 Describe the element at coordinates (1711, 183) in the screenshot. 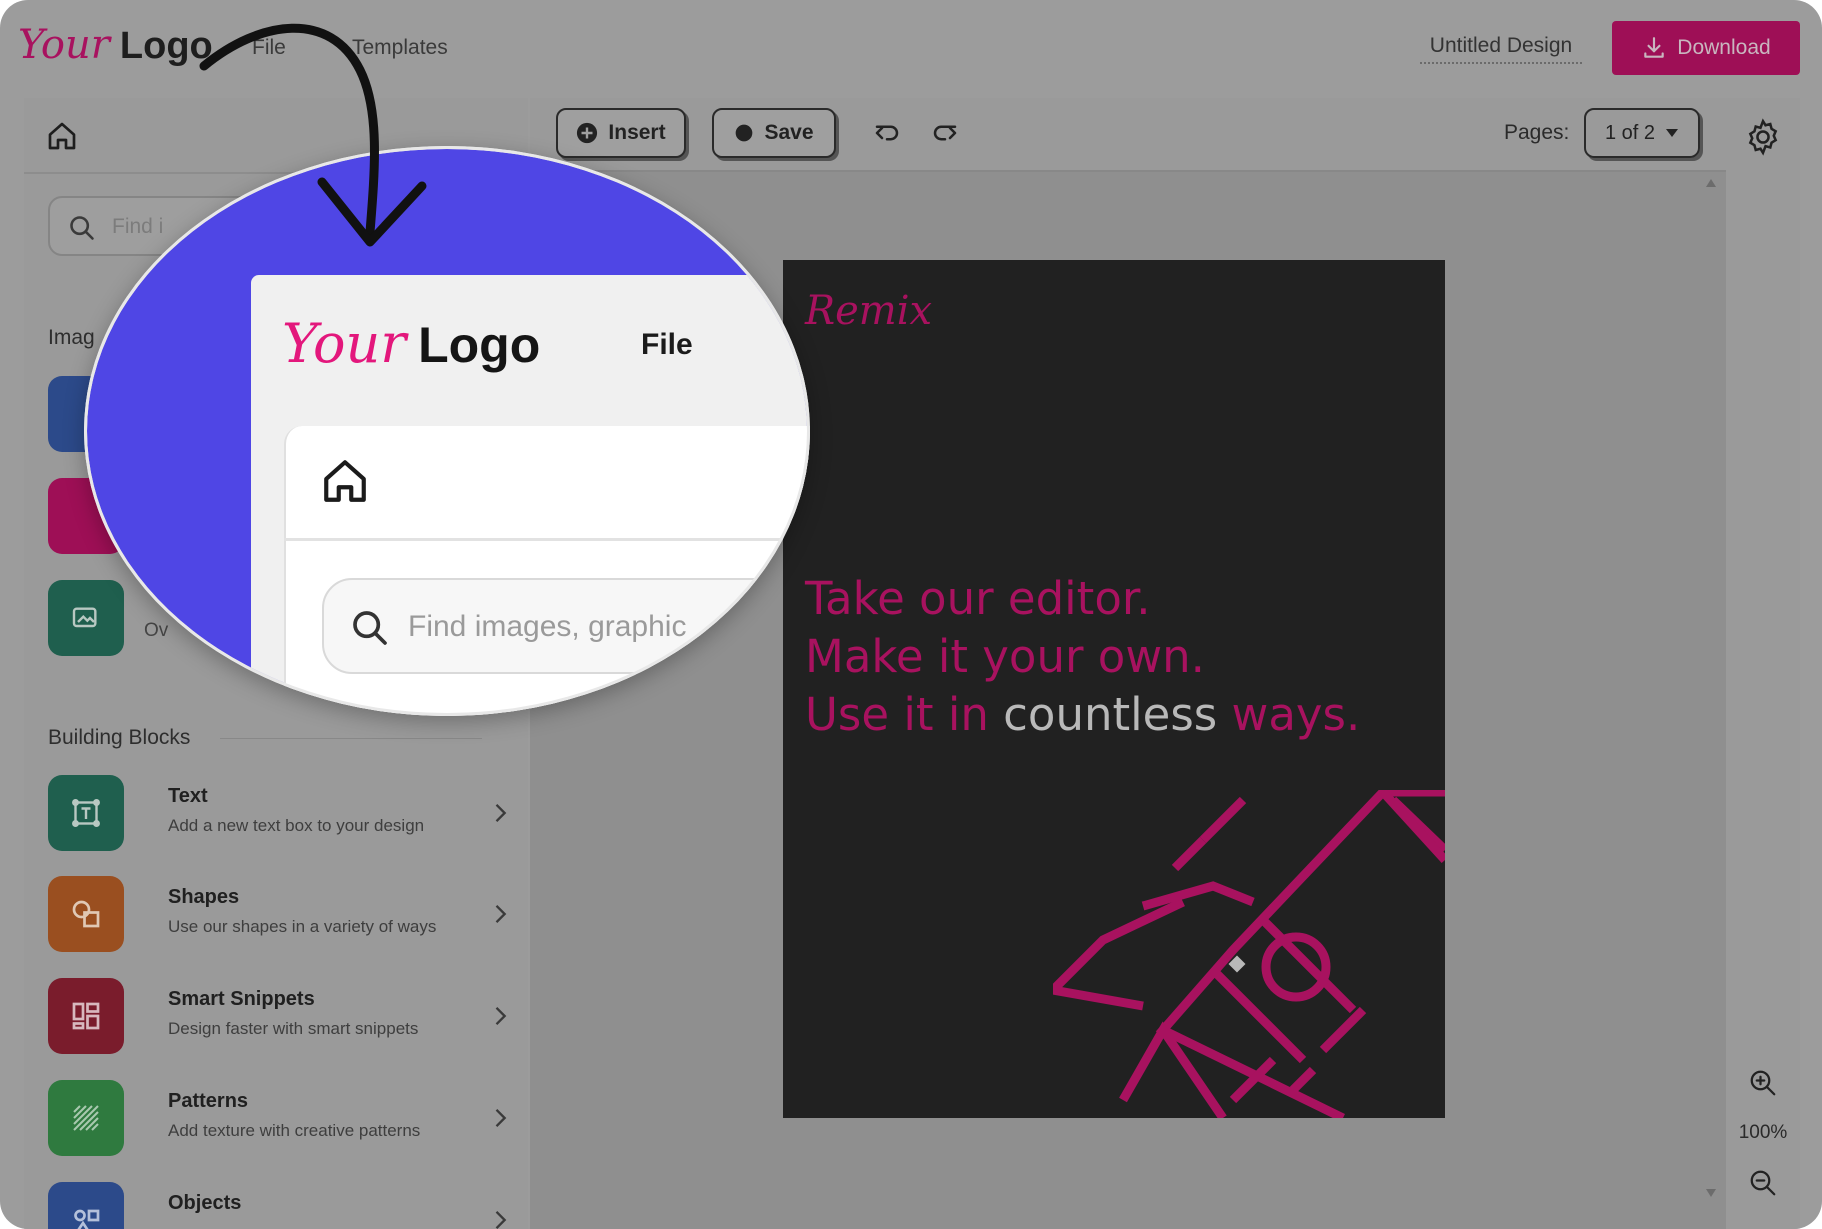

I see `scroll-up-arrow-icon` at that location.